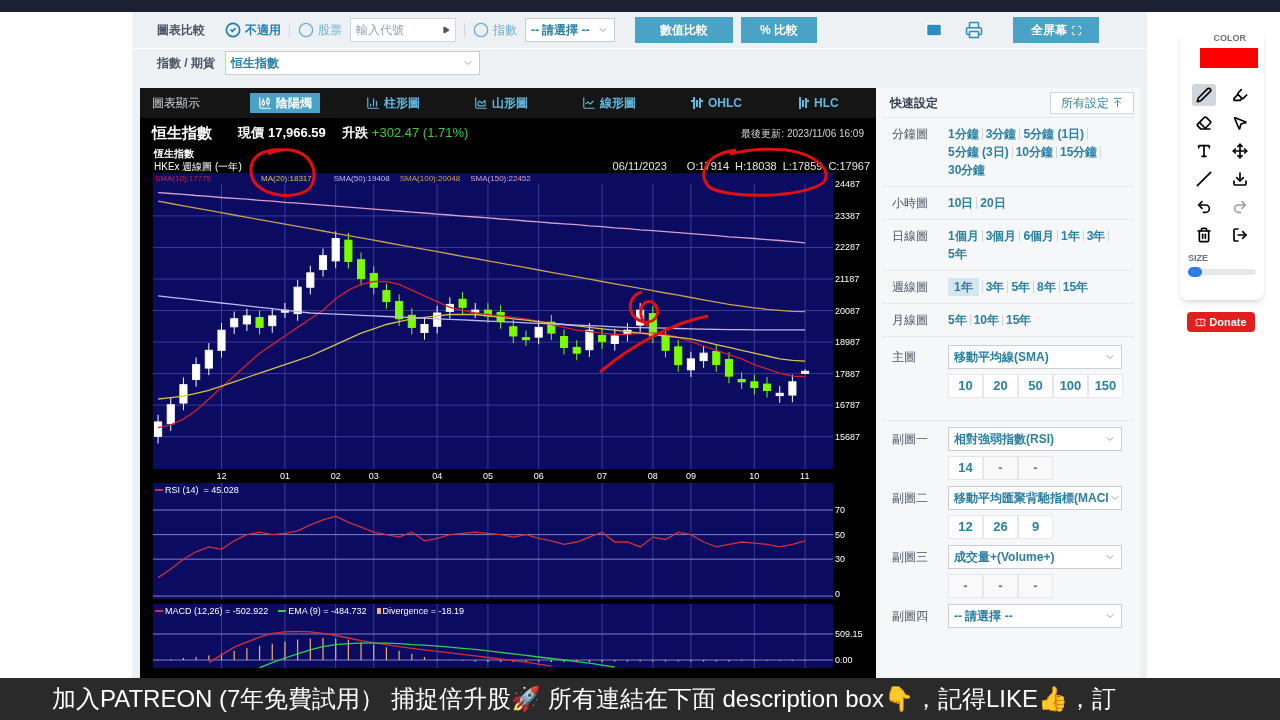  What do you see at coordinates (914, 103) in the screenshot?
I see `panel-title: 快速設定` at bounding box center [914, 103].